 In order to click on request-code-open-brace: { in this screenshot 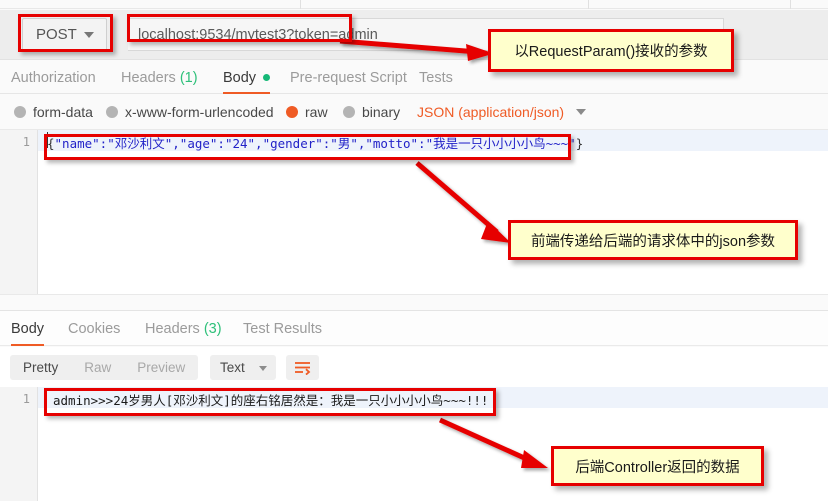, I will do `click(51, 143)`.